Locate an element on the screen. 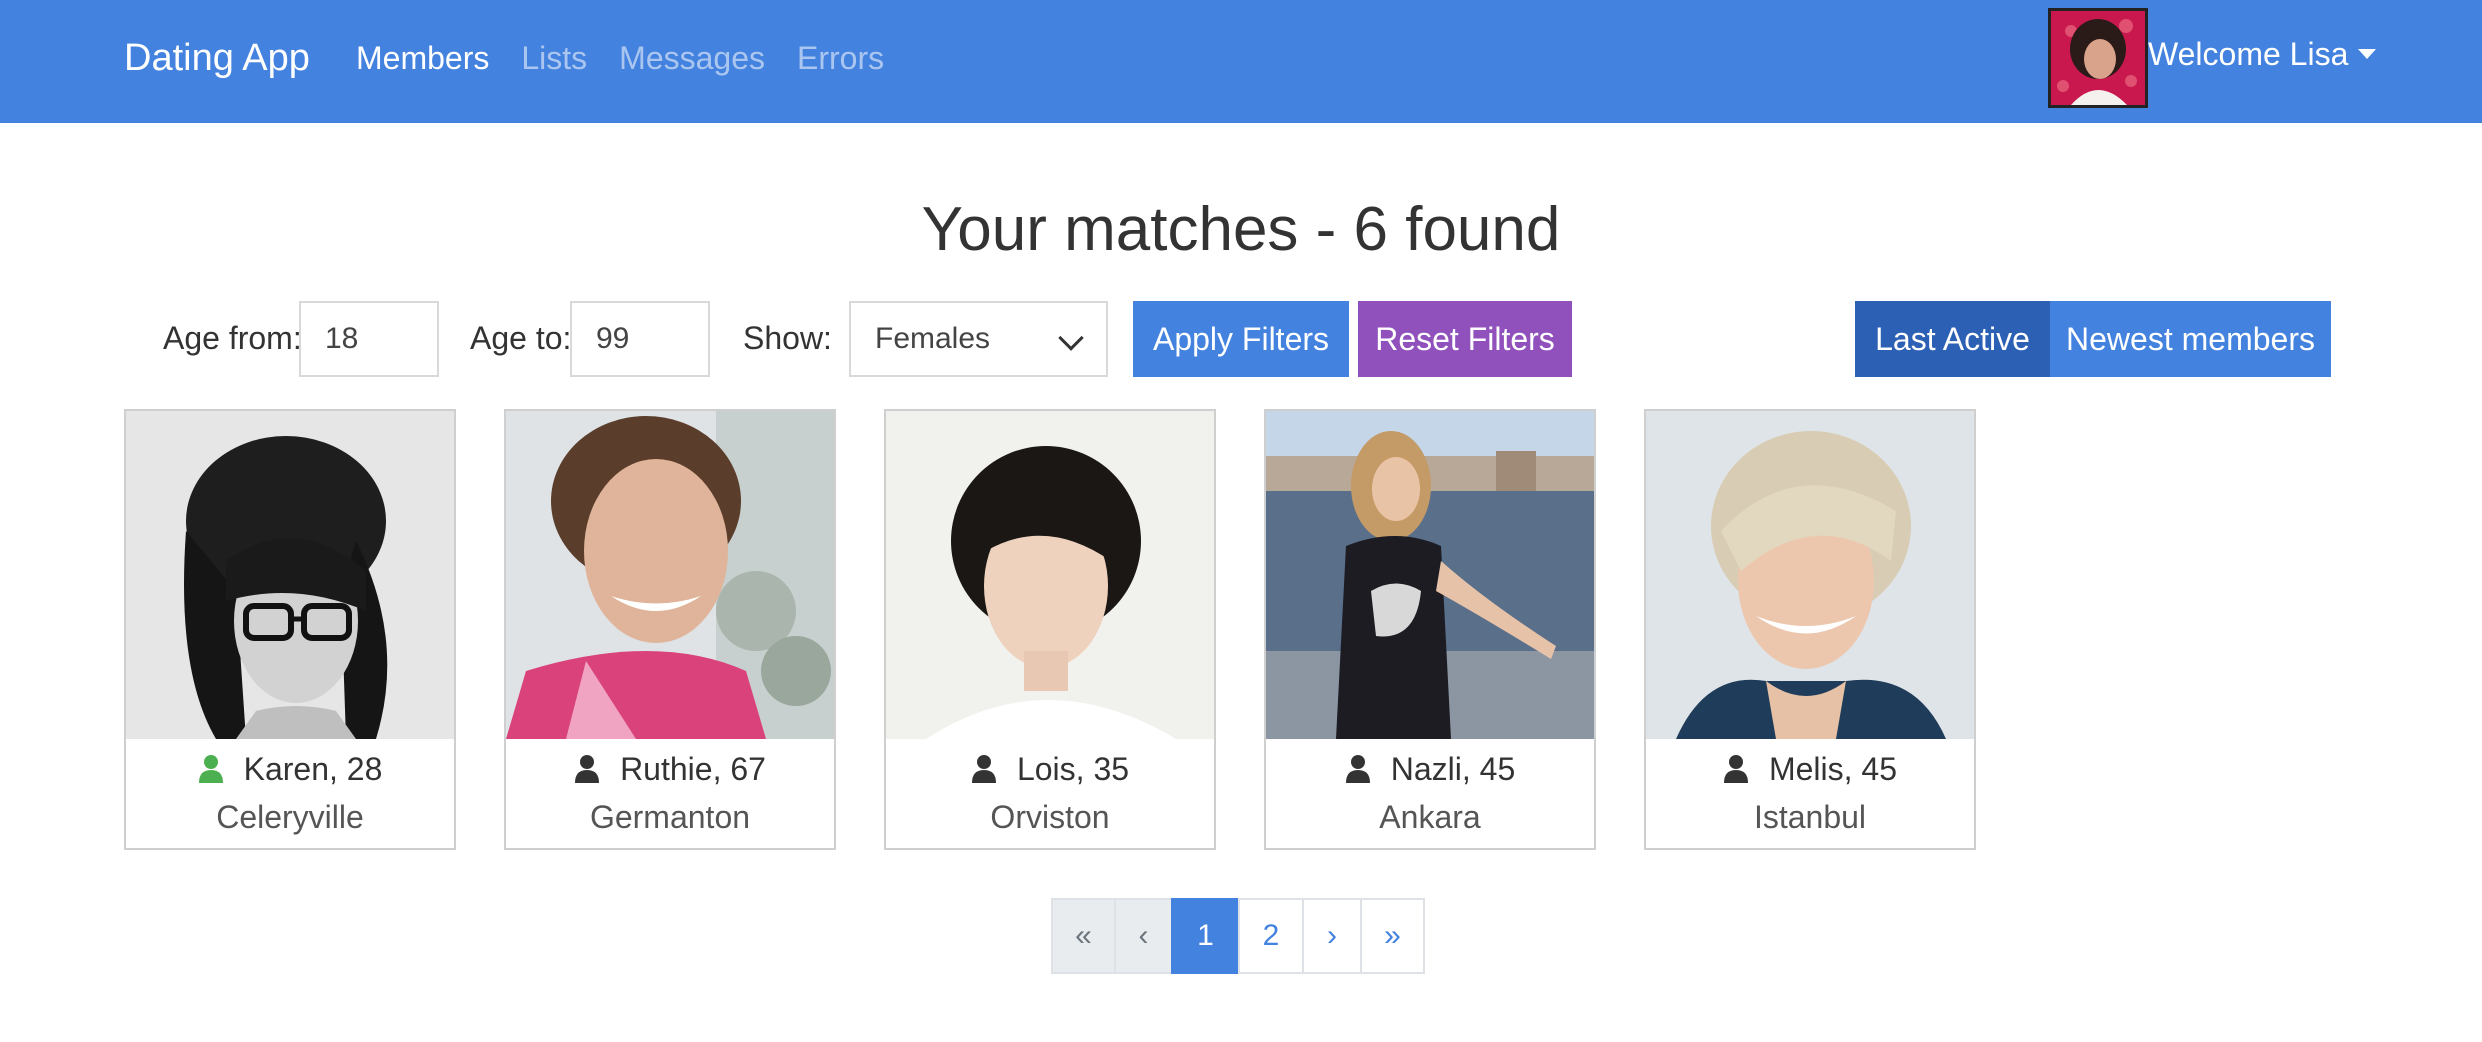 The height and width of the screenshot is (1042, 2482). page-title: Your matches - 6 found is located at coordinates (1241, 229).